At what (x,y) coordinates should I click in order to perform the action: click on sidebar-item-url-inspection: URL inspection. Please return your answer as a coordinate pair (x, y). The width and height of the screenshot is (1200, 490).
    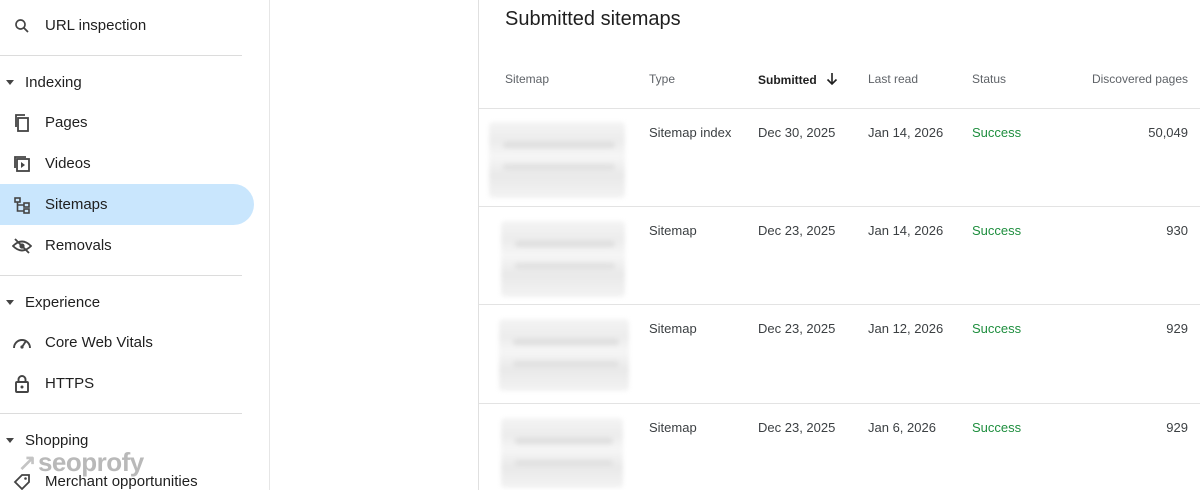
    Looking at the image, I should click on (127, 25).